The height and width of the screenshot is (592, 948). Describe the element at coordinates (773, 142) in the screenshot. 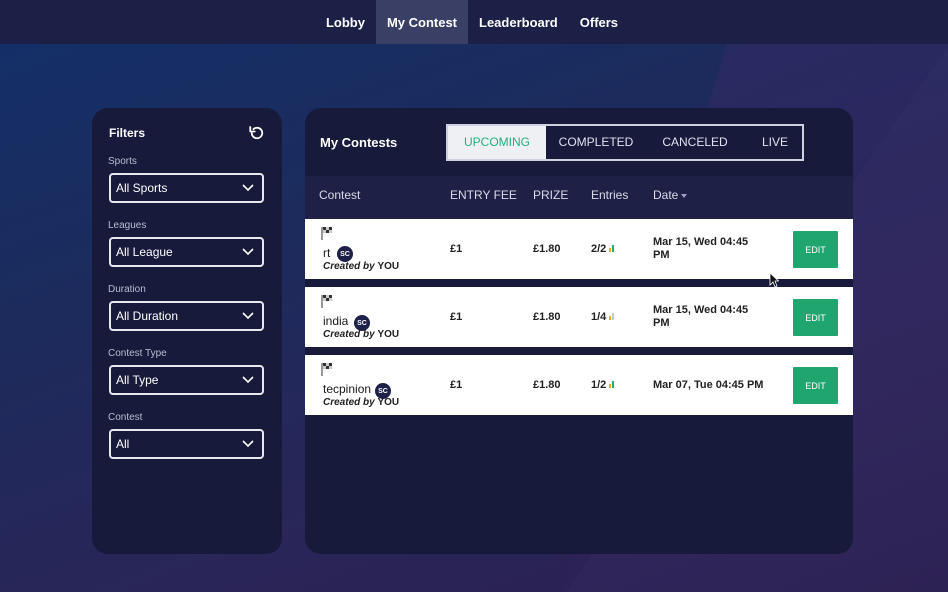

I see `tab-live: LIVE` at that location.